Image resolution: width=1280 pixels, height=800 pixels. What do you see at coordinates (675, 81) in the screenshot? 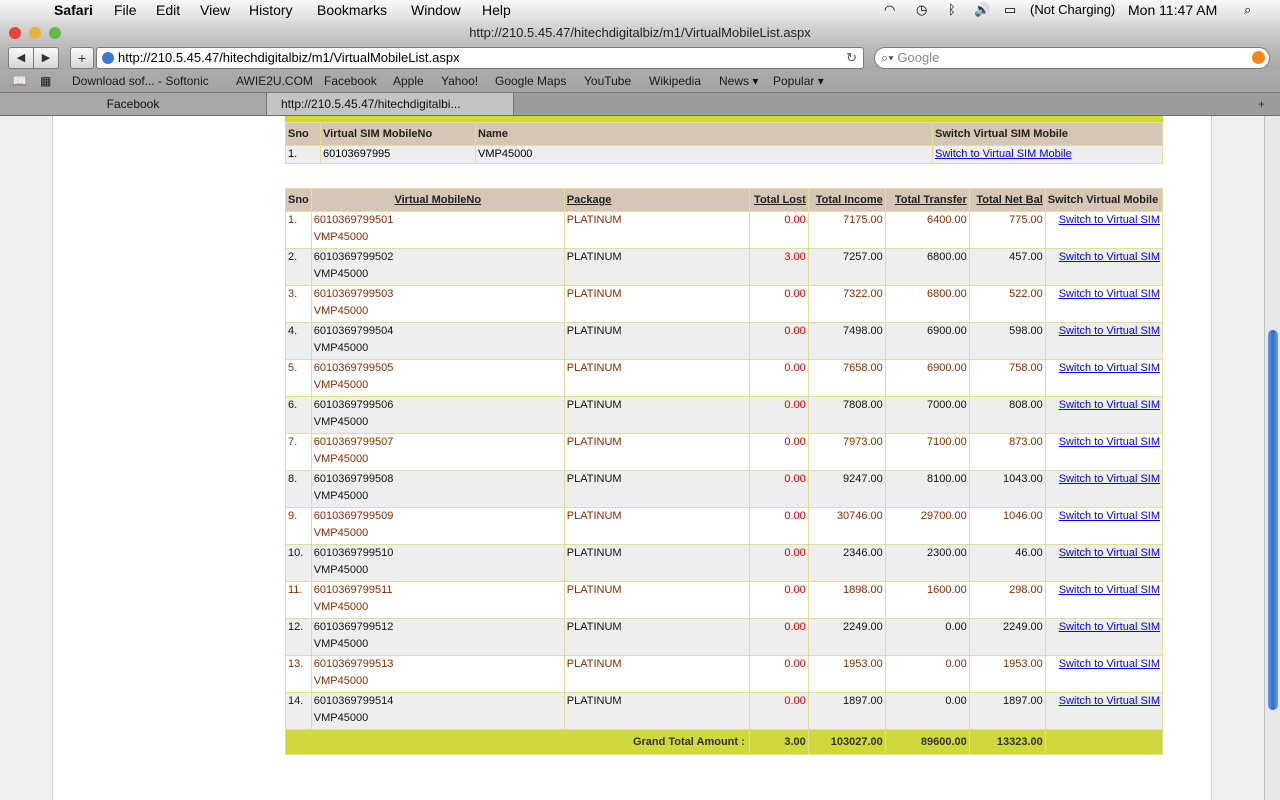
I see `bookmark-wikipedia: Wikipedia` at bounding box center [675, 81].